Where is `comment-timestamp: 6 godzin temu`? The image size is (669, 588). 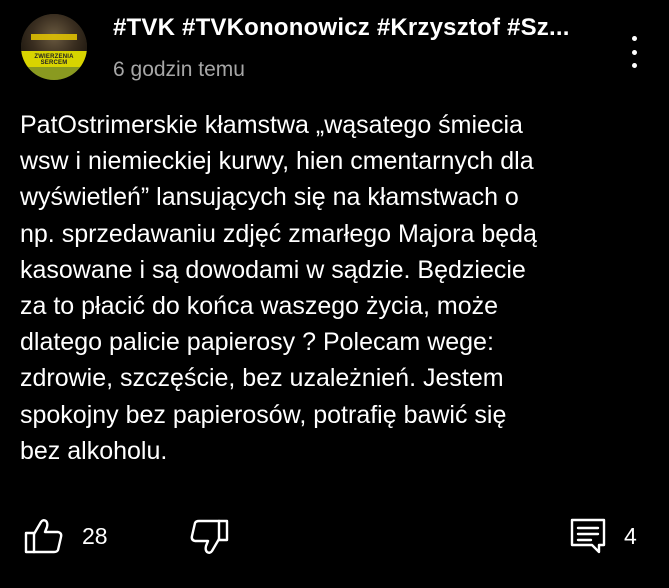
comment-timestamp: 6 godzin temu is located at coordinates (179, 69).